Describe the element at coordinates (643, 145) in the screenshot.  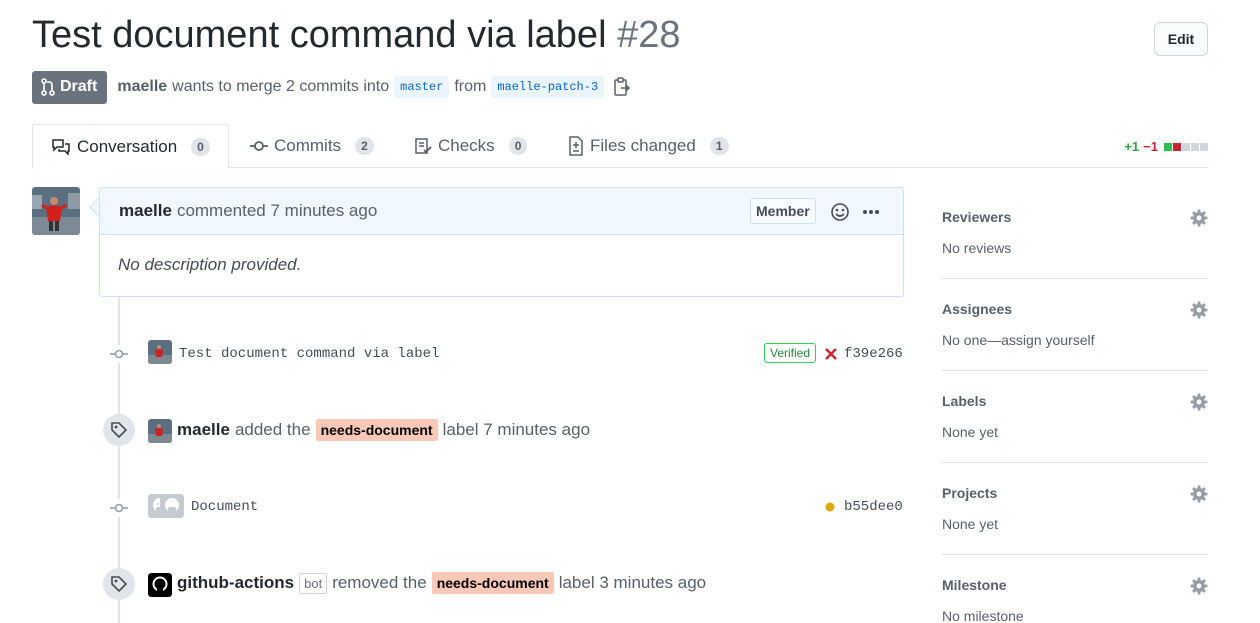
I see `tab-files-changed-label: Files changed` at that location.